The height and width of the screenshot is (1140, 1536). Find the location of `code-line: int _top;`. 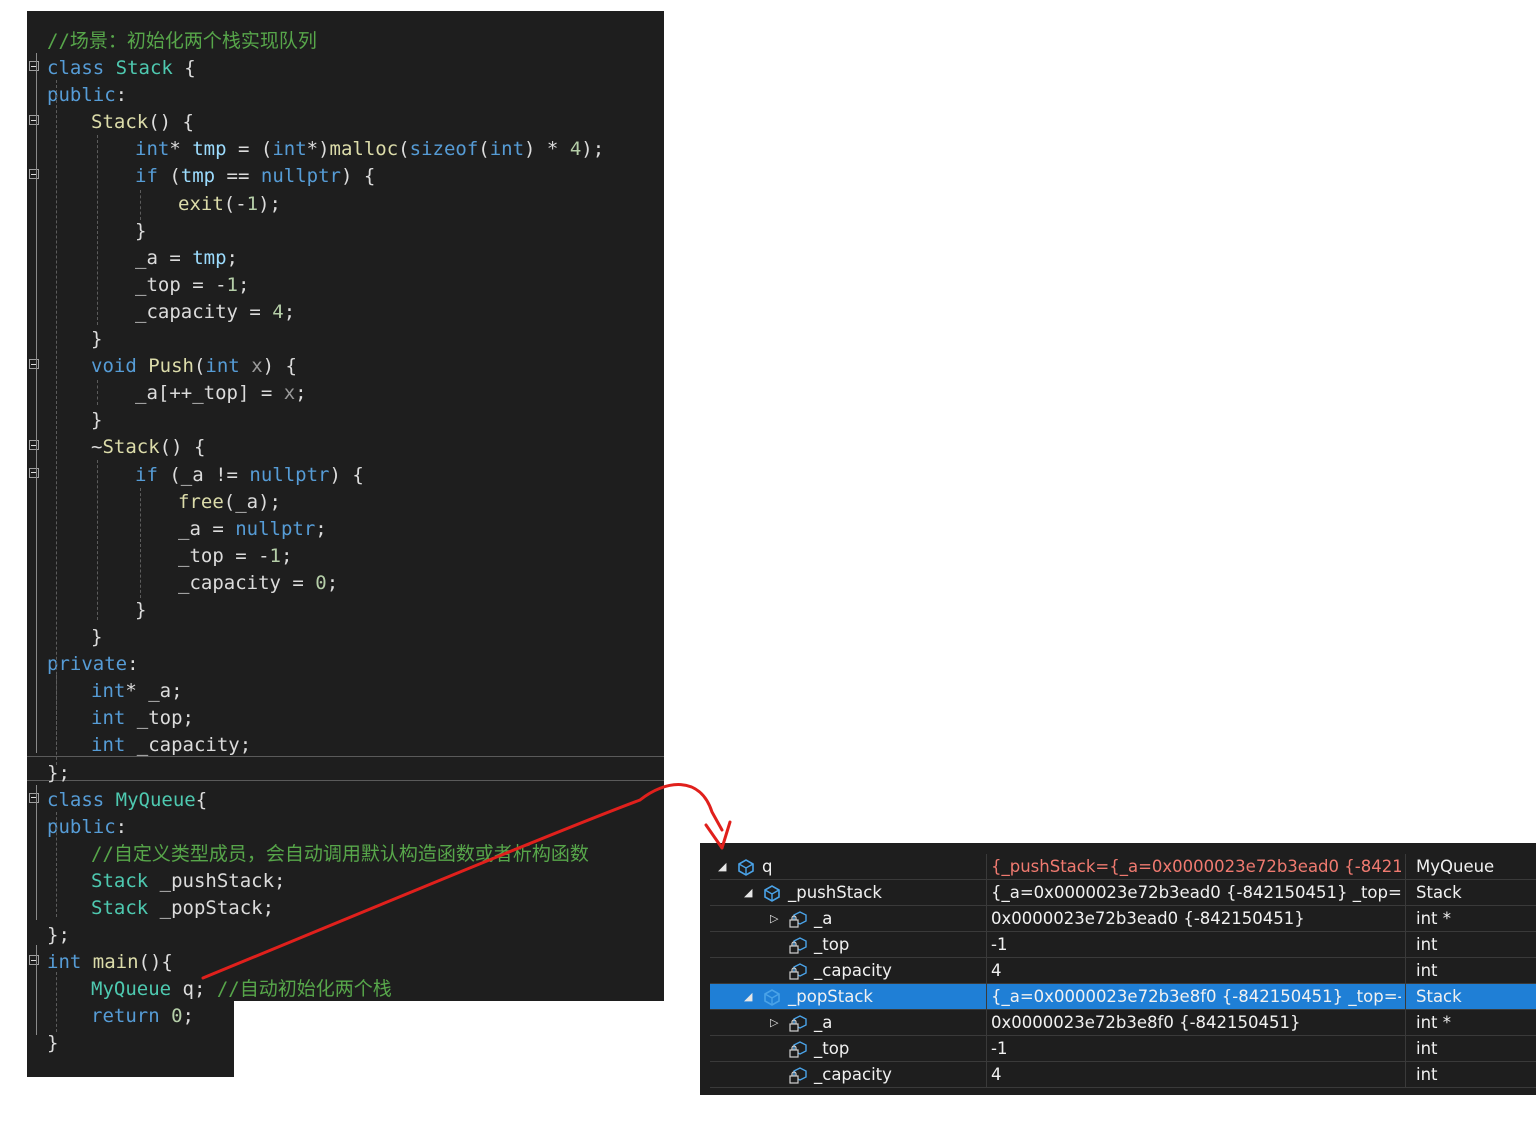

code-line: int _top; is located at coordinates (347, 718).